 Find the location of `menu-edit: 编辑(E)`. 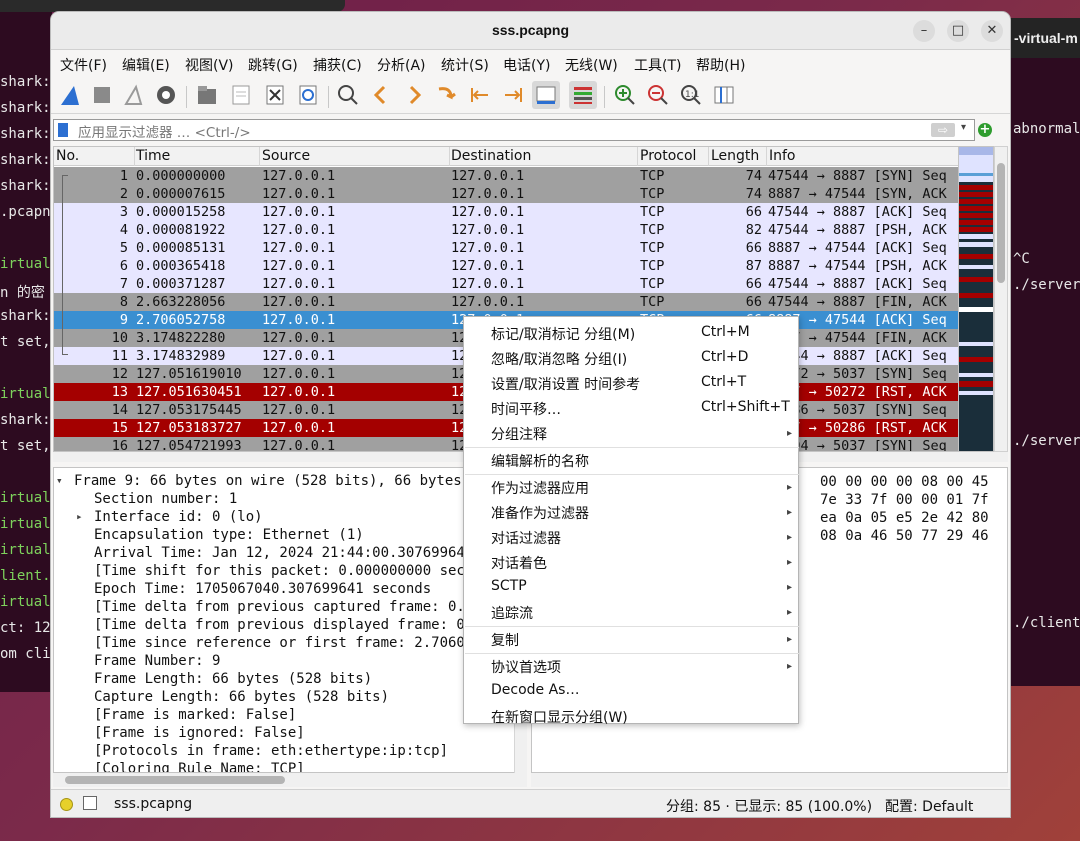

menu-edit: 编辑(E) is located at coordinates (146, 65).